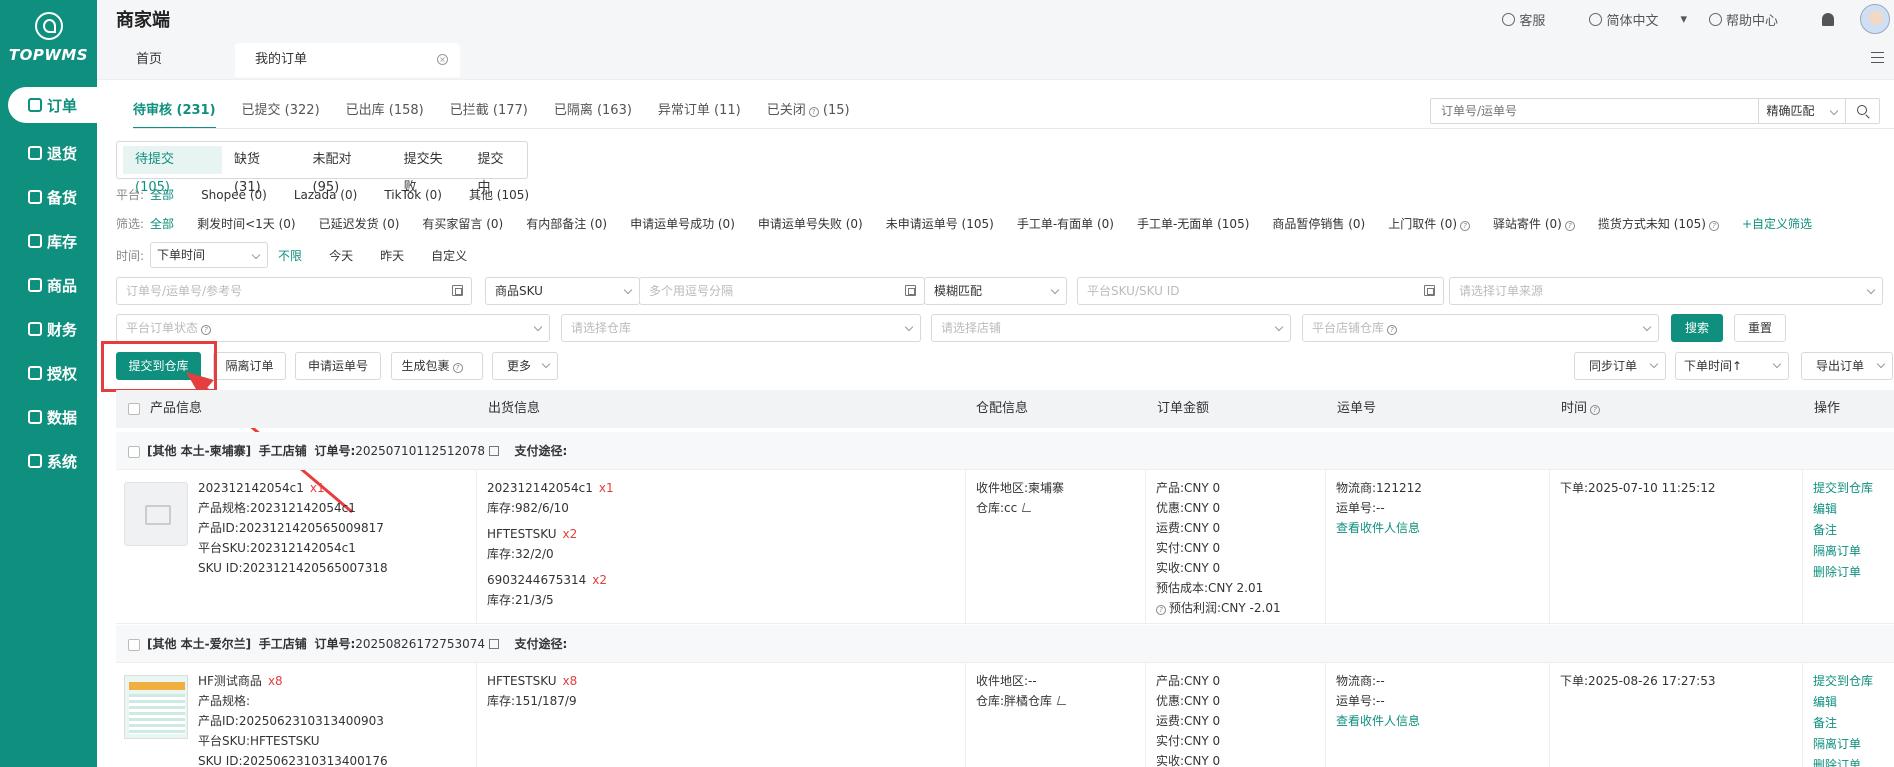 The height and width of the screenshot is (767, 1894). What do you see at coordinates (782, 291) in the screenshot?
I see `sku-multi-input: 多个用逗号分隔` at bounding box center [782, 291].